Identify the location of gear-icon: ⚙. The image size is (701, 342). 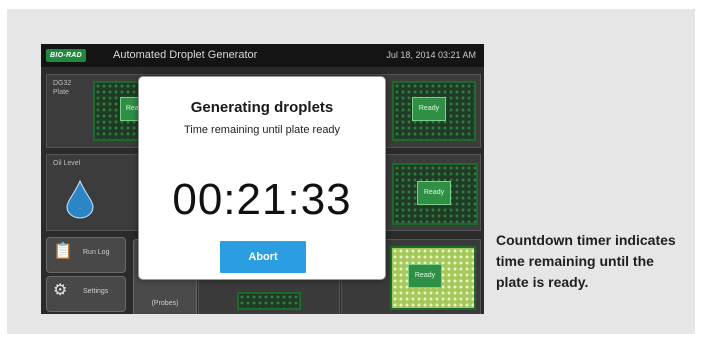
(60, 290).